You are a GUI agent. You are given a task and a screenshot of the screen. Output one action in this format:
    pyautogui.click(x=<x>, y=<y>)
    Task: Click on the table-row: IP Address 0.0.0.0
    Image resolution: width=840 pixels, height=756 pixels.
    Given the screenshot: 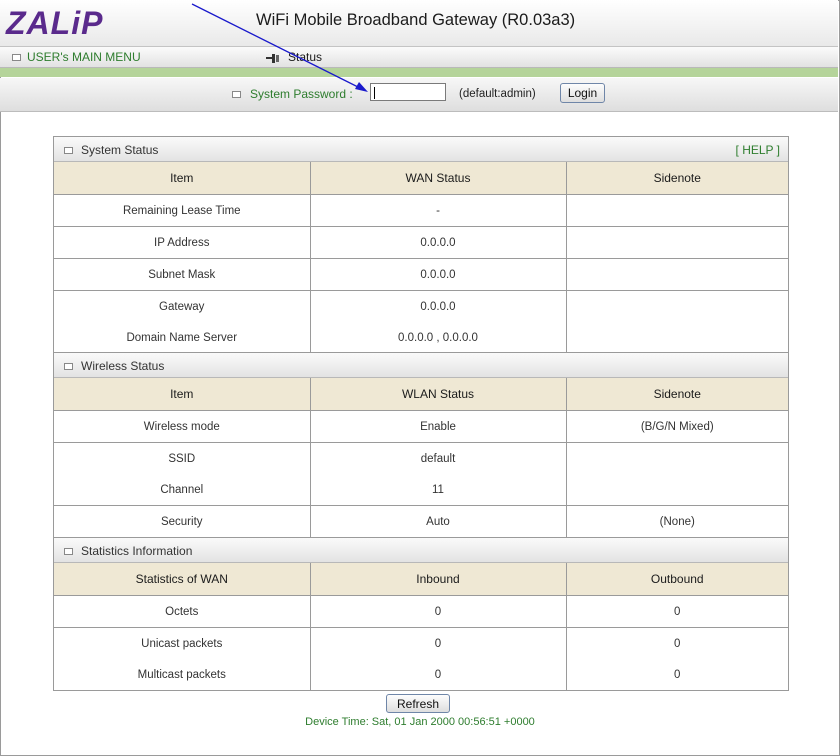 What is the action you would take?
    pyautogui.click(x=421, y=242)
    